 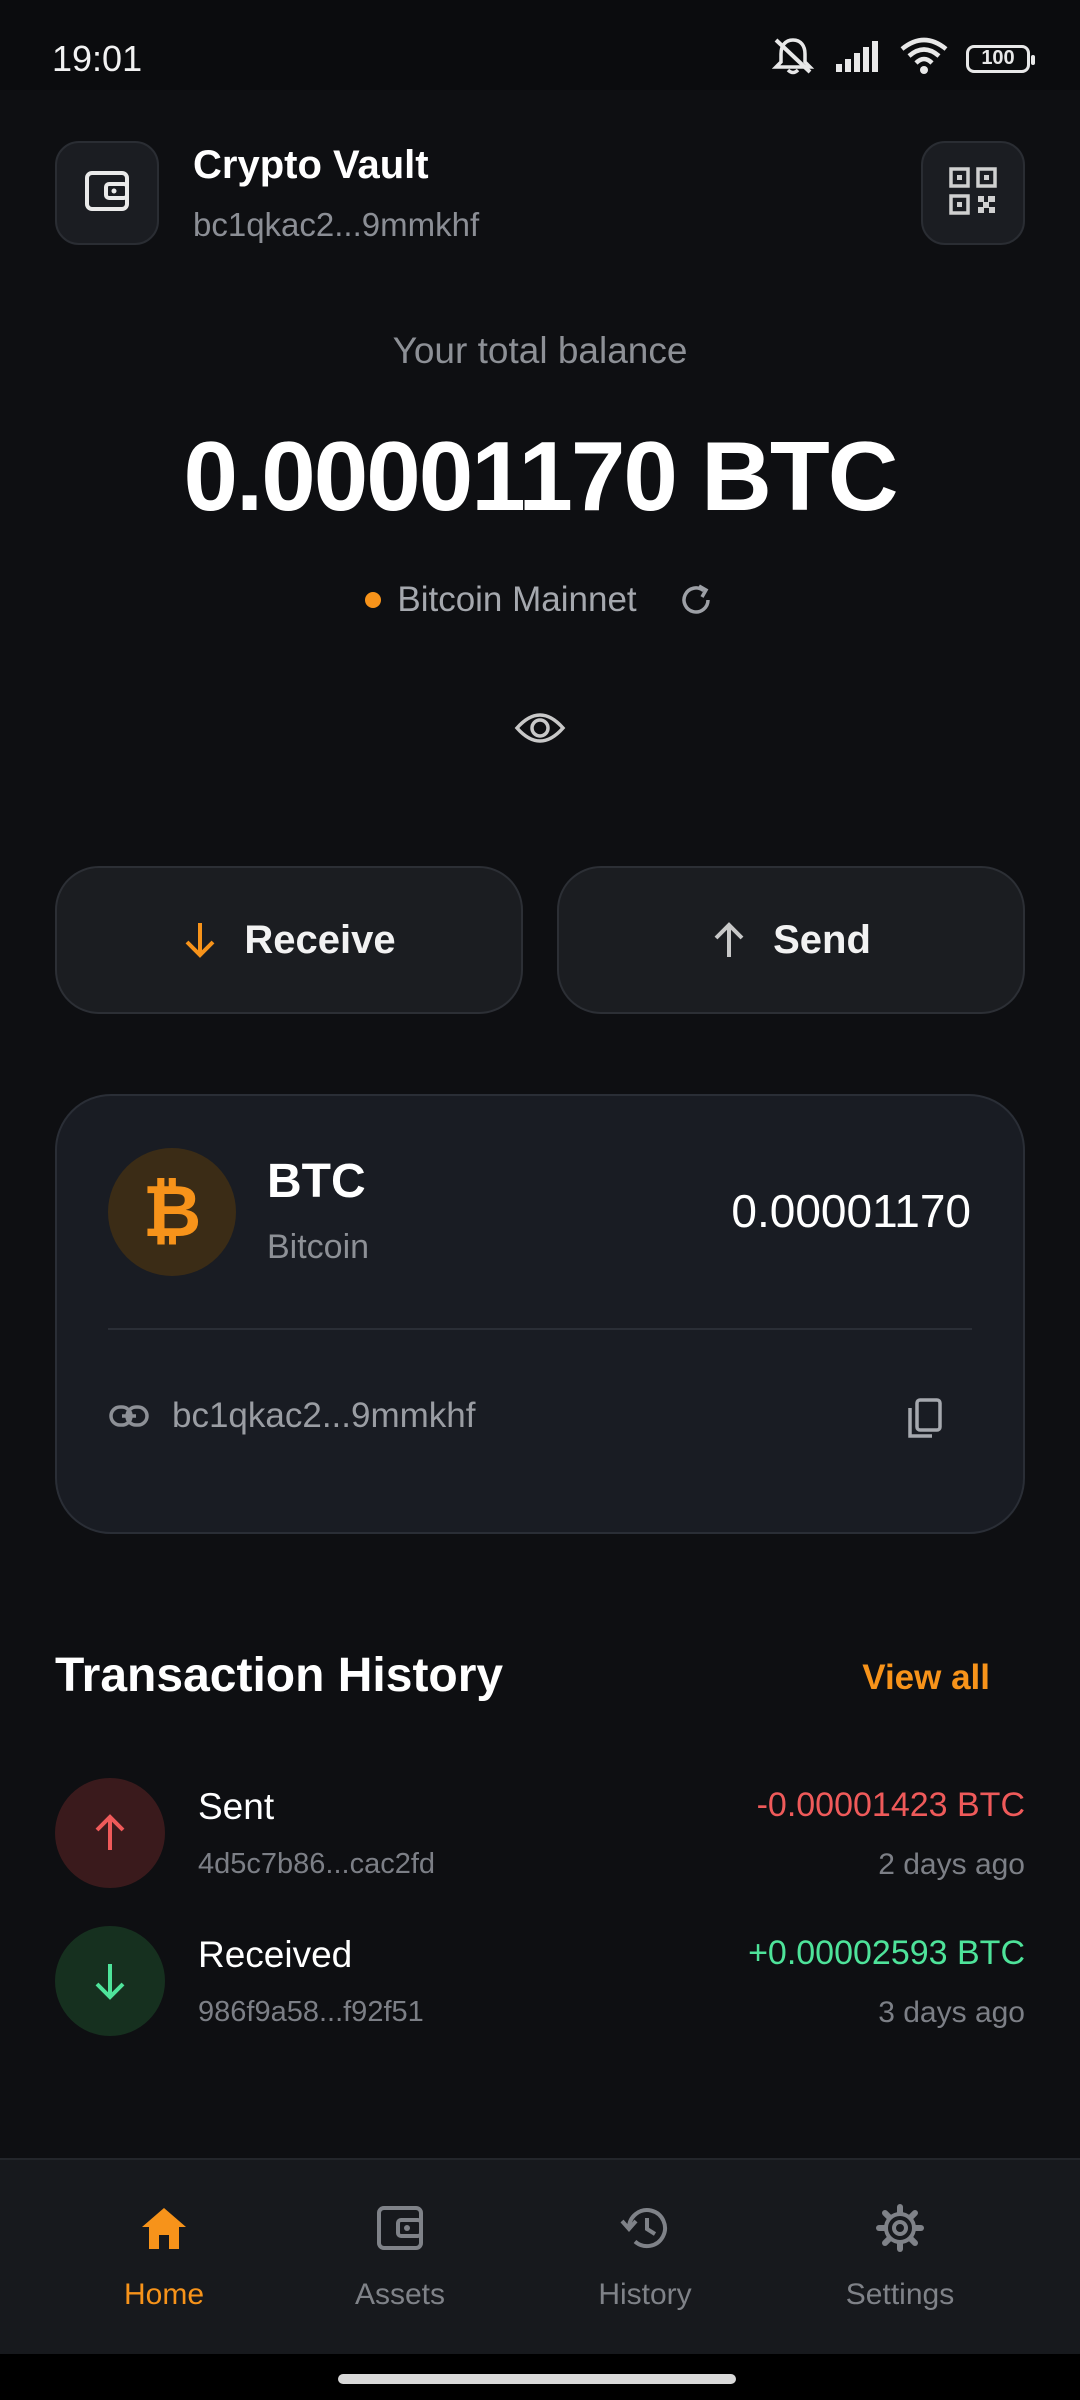 I want to click on gear-icon, so click(x=900, y=2228).